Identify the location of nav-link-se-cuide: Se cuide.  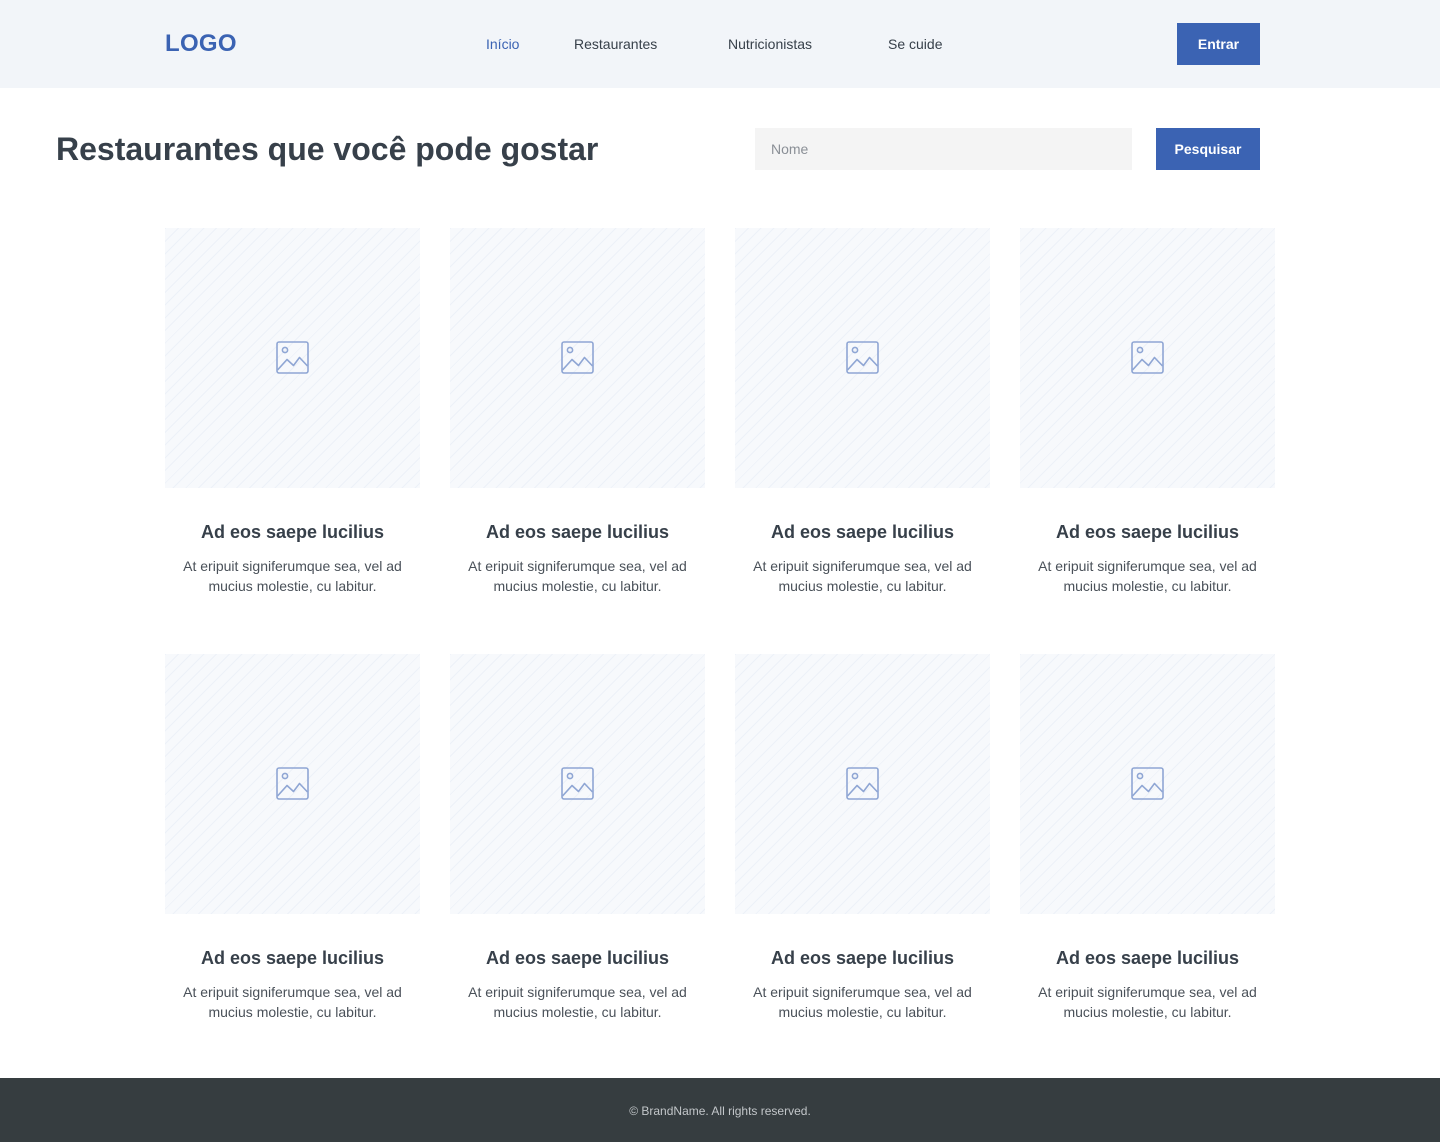
(915, 44).